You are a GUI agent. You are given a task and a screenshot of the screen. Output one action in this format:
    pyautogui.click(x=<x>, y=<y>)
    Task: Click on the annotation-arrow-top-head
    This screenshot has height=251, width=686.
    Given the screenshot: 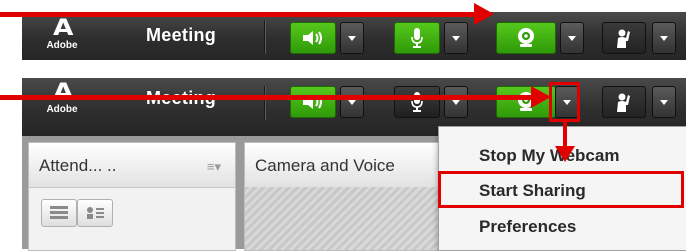 What is the action you would take?
    pyautogui.click(x=484, y=14)
    